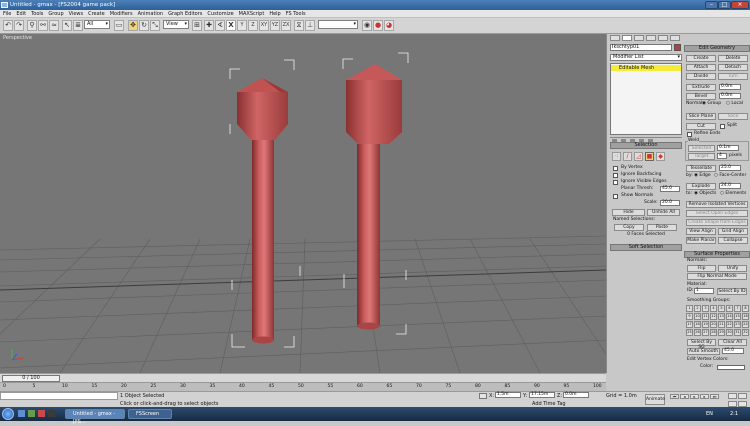  What do you see at coordinates (733, 76) in the screenshot?
I see `turn-button: Turn` at bounding box center [733, 76].